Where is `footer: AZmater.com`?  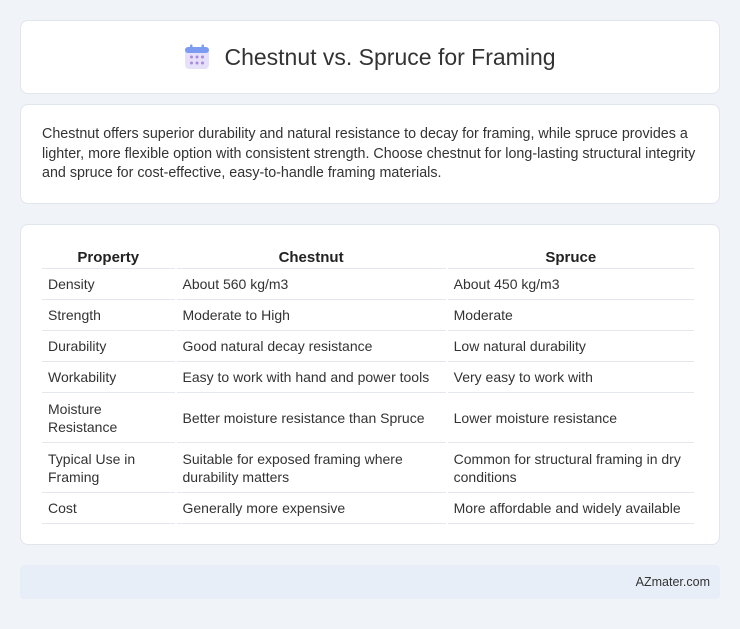 footer: AZmater.com is located at coordinates (370, 582).